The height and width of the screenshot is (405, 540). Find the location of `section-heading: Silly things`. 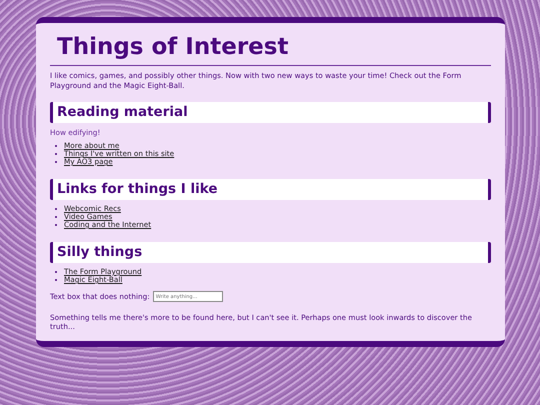

section-heading: Silly things is located at coordinates (270, 252).